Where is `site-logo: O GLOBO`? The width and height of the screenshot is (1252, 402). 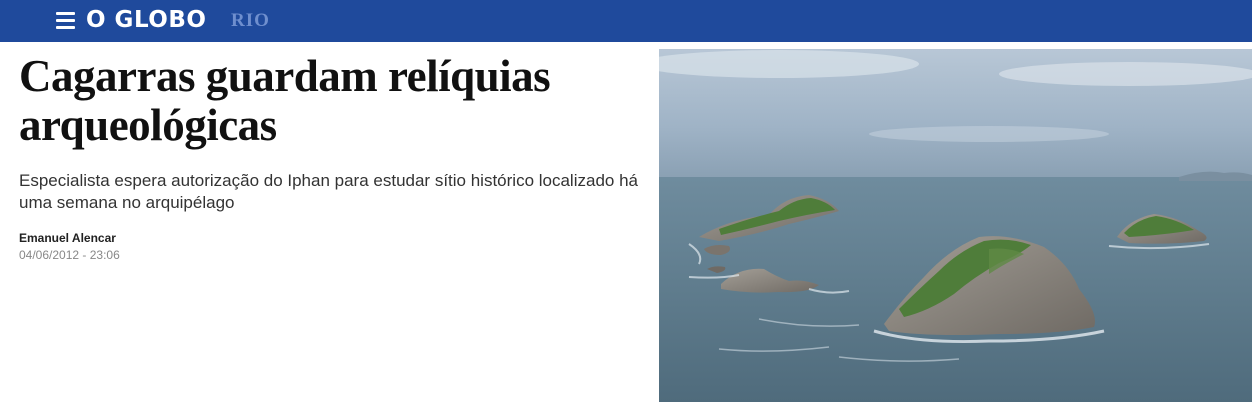 site-logo: O GLOBO is located at coordinates (146, 20).